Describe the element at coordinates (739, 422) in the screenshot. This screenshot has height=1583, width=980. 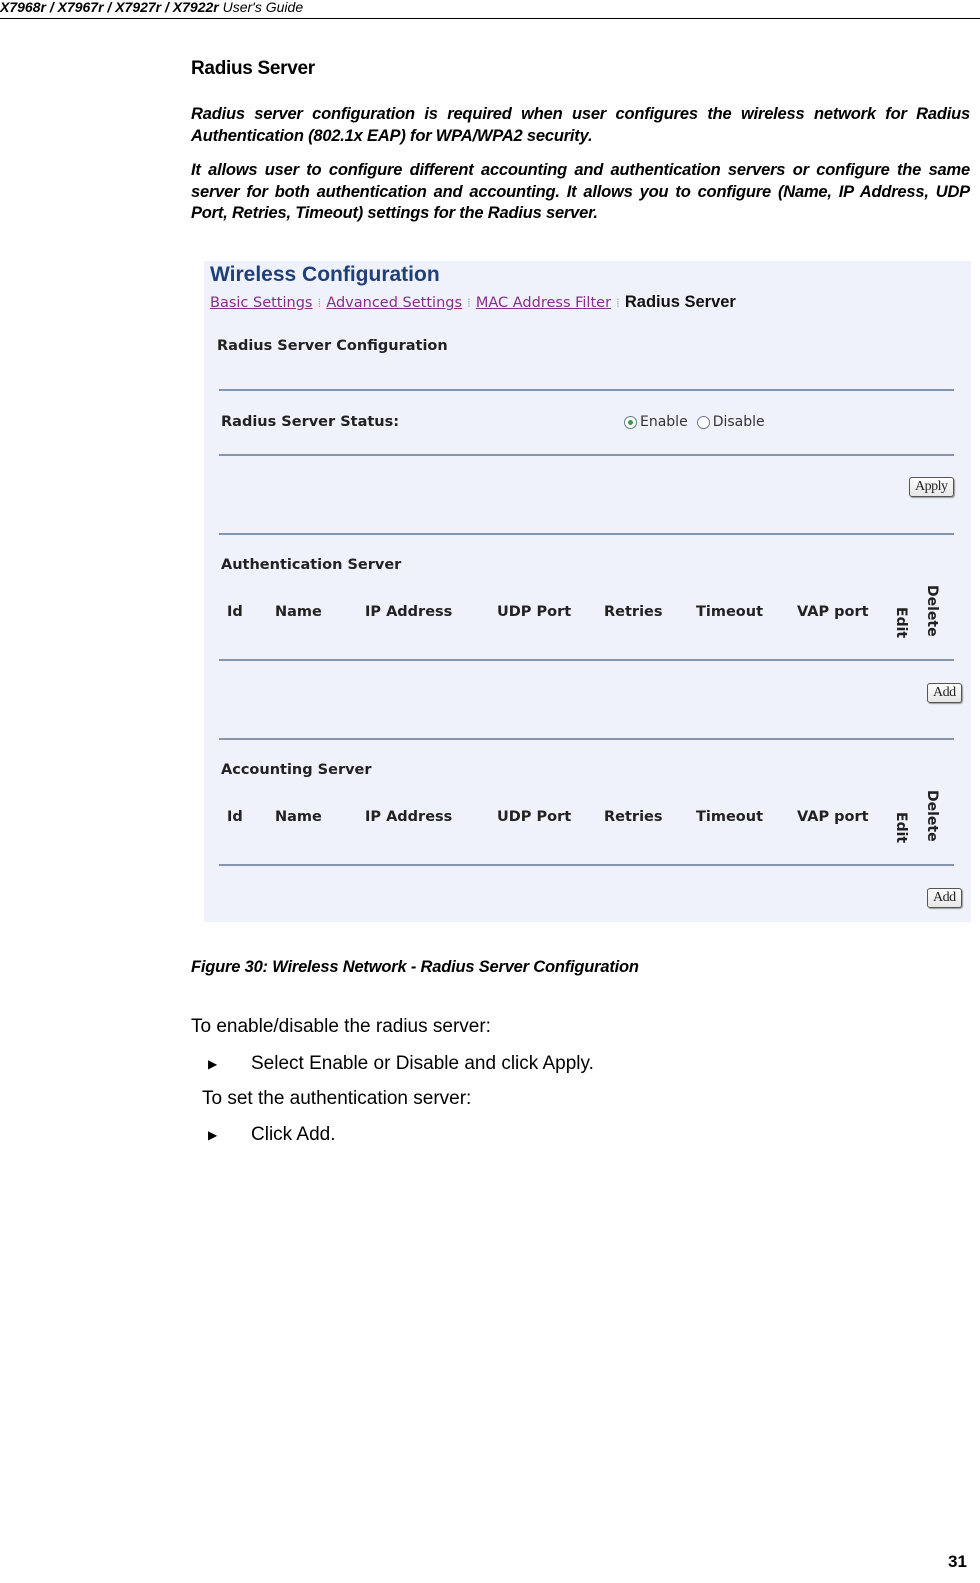
I see `disable-radio-label: Disable` at that location.